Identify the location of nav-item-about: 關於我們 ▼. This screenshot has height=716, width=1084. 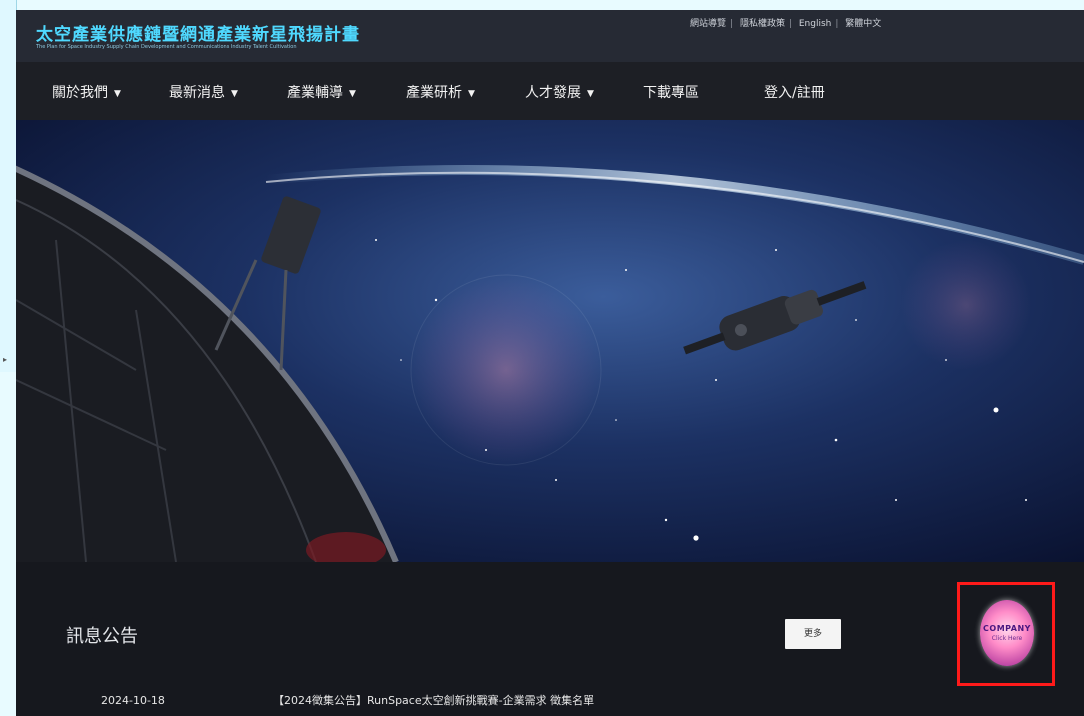
(86, 92).